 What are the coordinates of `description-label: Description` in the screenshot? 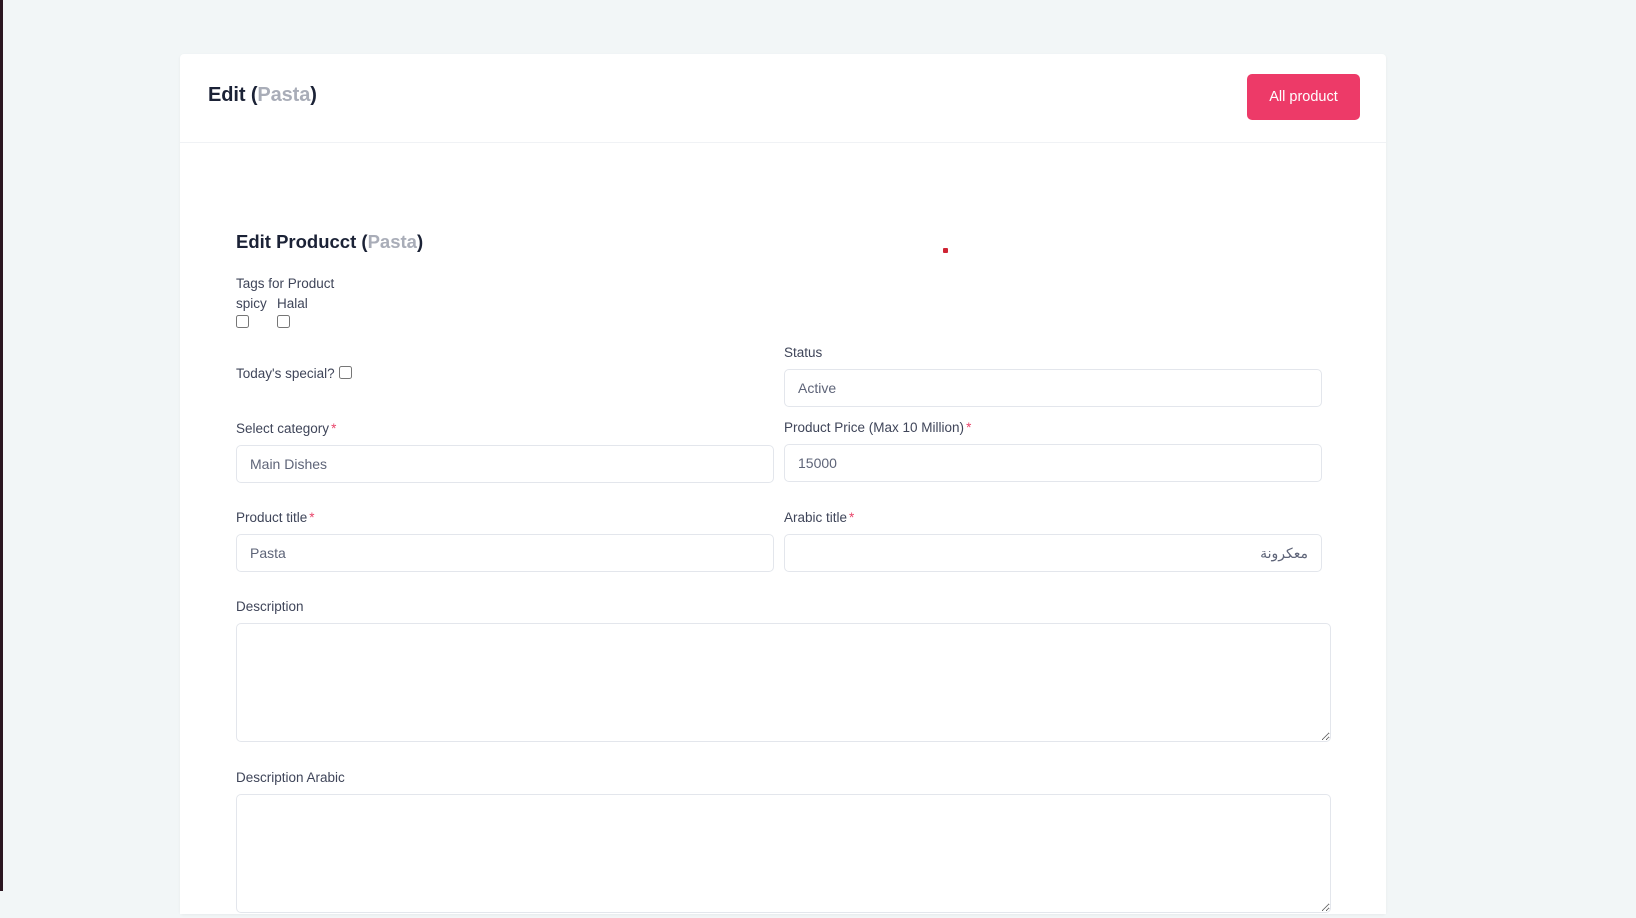 It's located at (270, 606).